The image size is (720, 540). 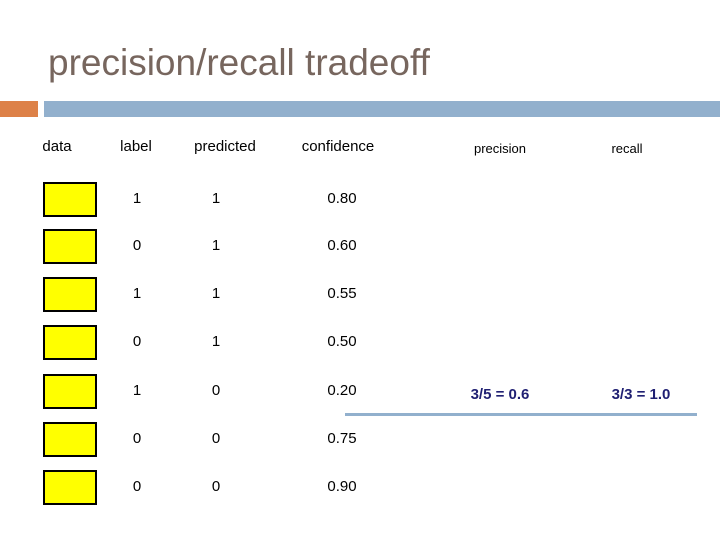 I want to click on table-row: 0 1 0.50, so click(x=360, y=342).